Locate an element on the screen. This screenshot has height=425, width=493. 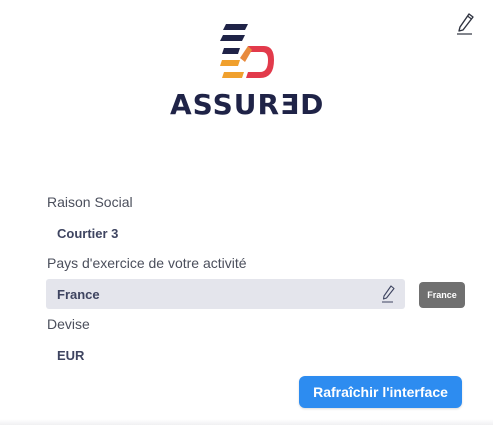
refresh-interface-button: Rafraîchir l'interface is located at coordinates (380, 392).